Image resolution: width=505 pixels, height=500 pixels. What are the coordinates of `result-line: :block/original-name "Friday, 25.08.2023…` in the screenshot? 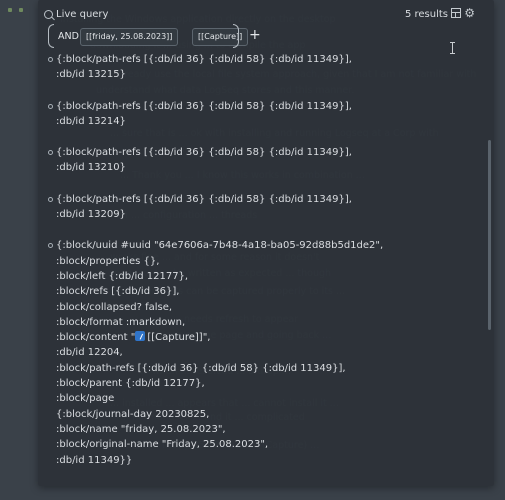 It's located at (162, 445).